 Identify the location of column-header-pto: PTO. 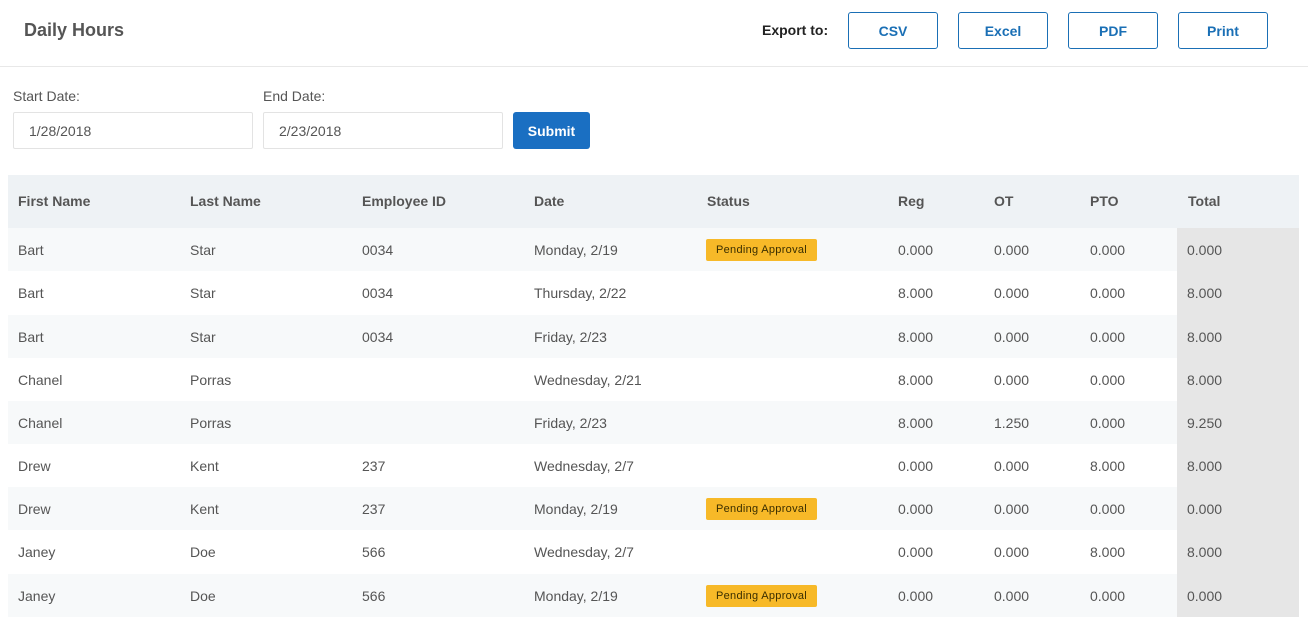
(1104, 201).